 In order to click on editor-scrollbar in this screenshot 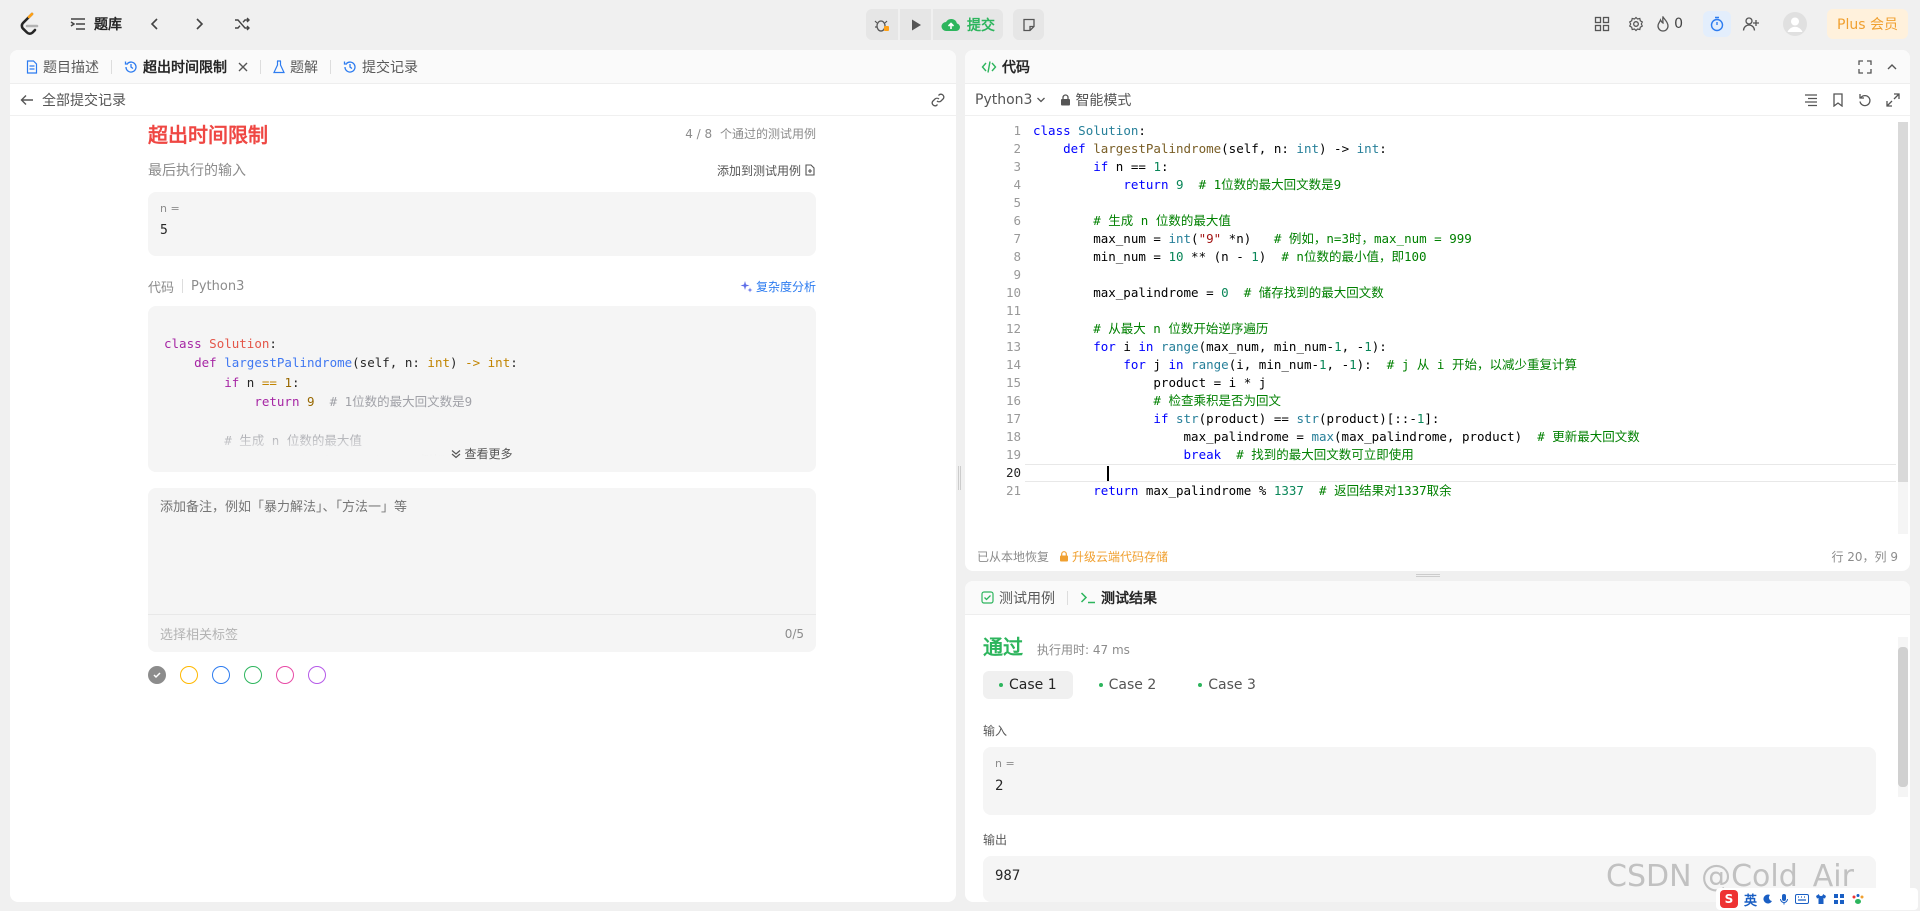, I will do `click(1903, 328)`.